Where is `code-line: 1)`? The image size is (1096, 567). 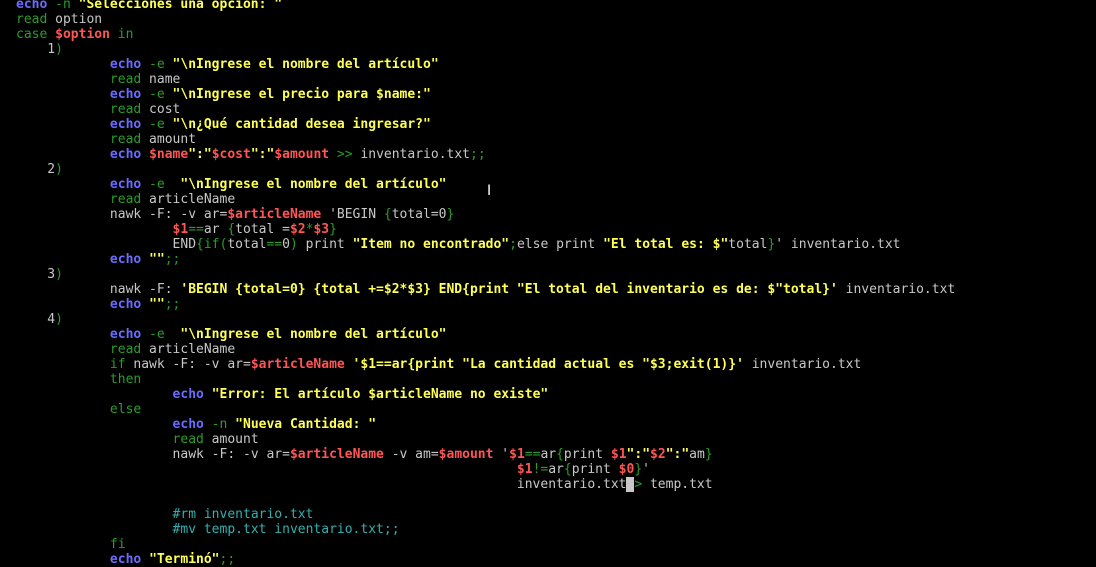
code-line: 1) is located at coordinates (485, 49).